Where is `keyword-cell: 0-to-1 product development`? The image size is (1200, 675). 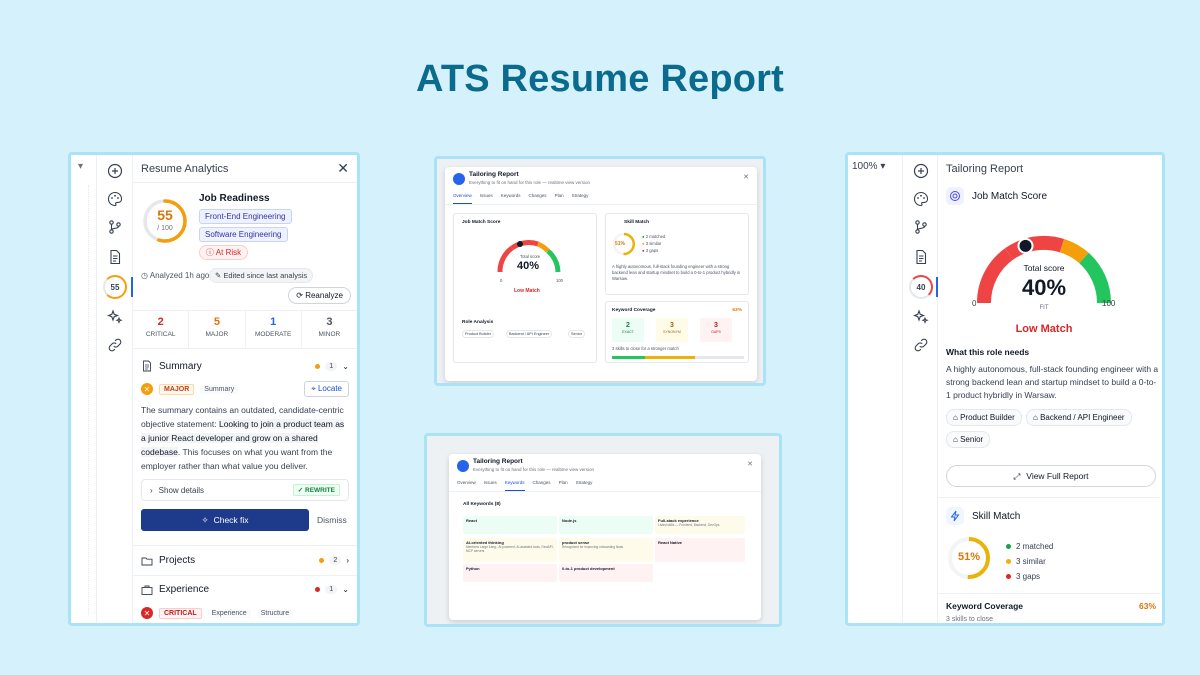
keyword-cell: 0-to-1 product development is located at coordinates (606, 573).